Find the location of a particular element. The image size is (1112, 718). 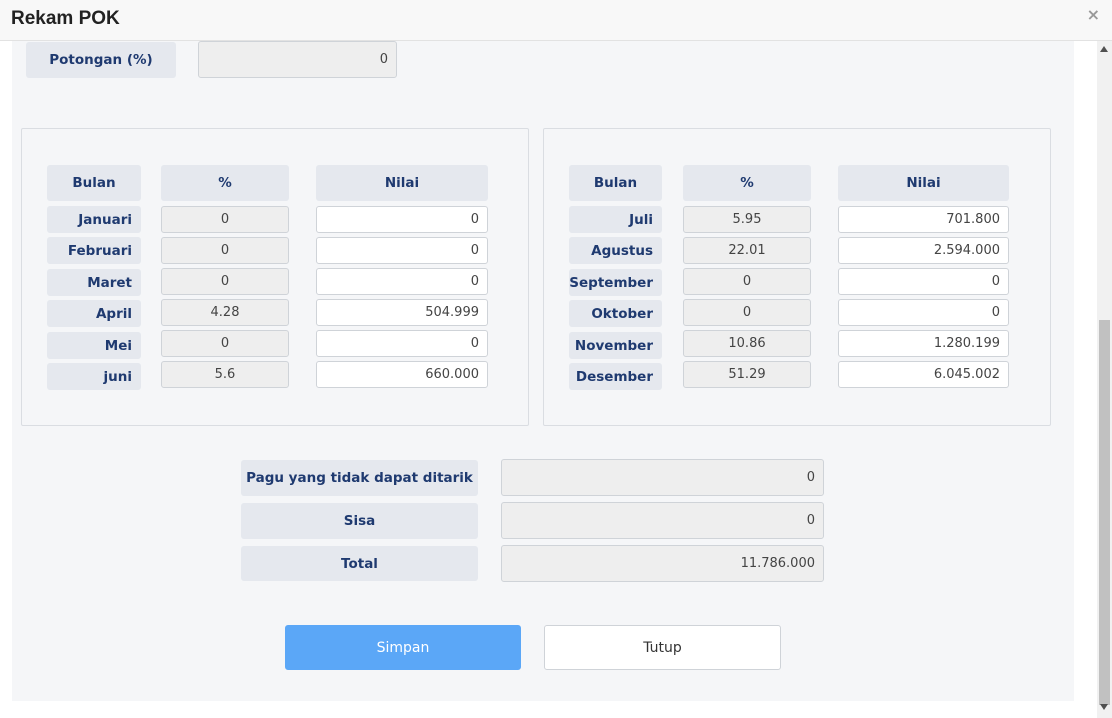

scrollbar-thumb is located at coordinates (1104, 512).